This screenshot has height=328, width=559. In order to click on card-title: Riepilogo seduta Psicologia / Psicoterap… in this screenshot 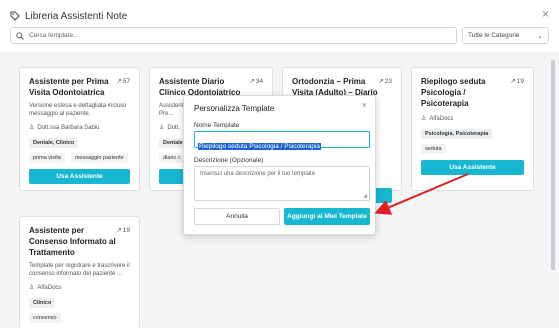, I will do `click(453, 92)`.